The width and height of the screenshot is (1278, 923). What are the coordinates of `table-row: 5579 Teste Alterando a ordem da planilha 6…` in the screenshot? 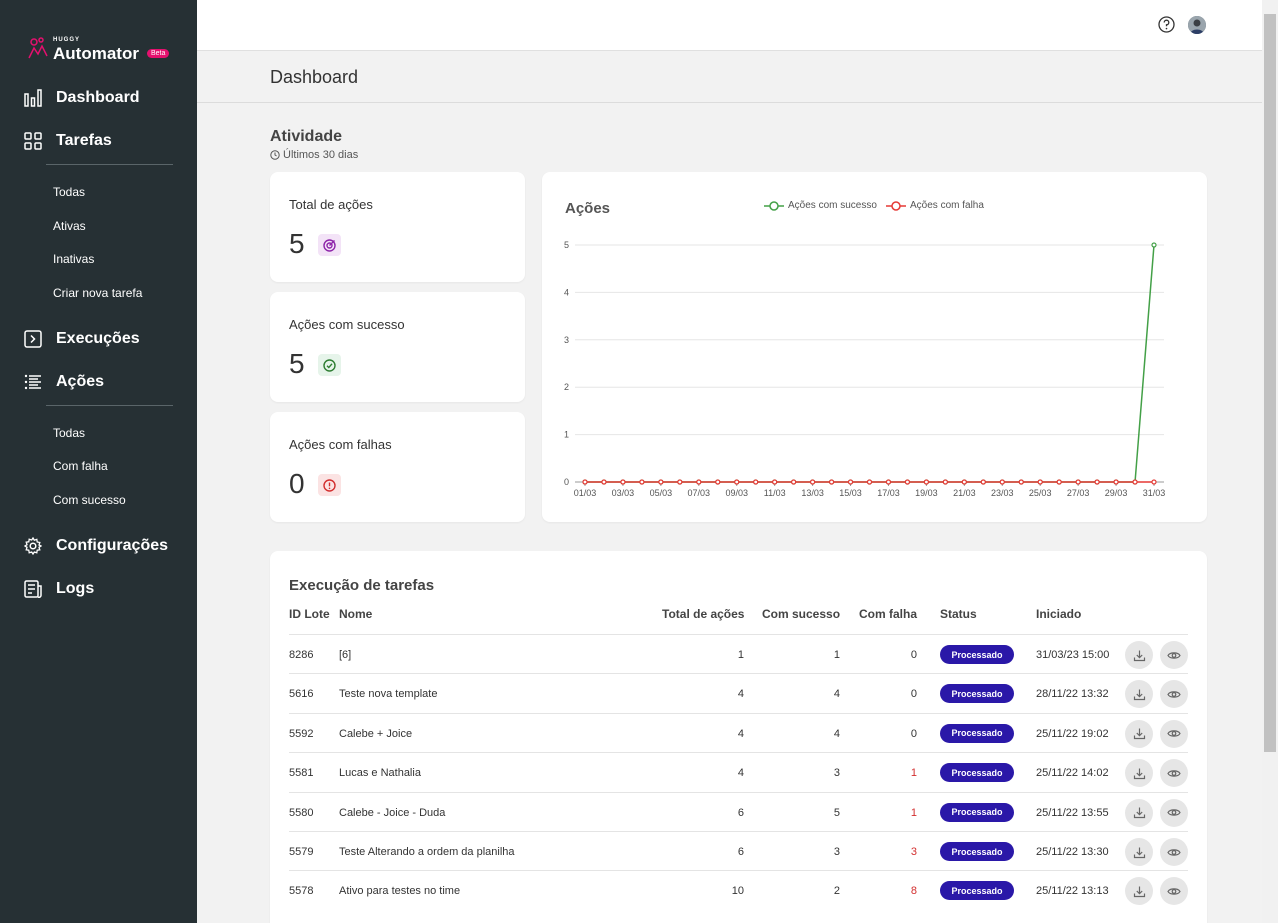 It's located at (738, 850).